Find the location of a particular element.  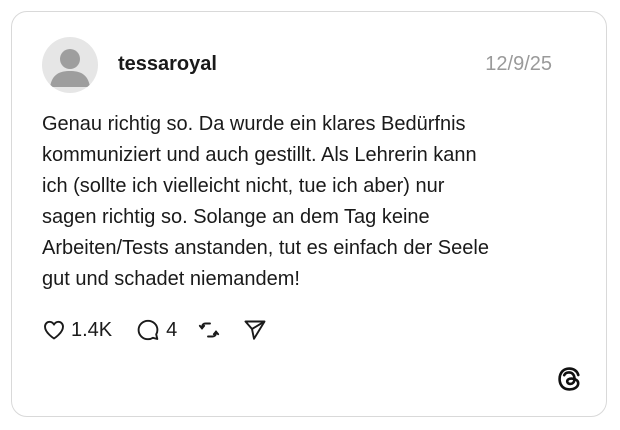

share-button is located at coordinates (255, 330).